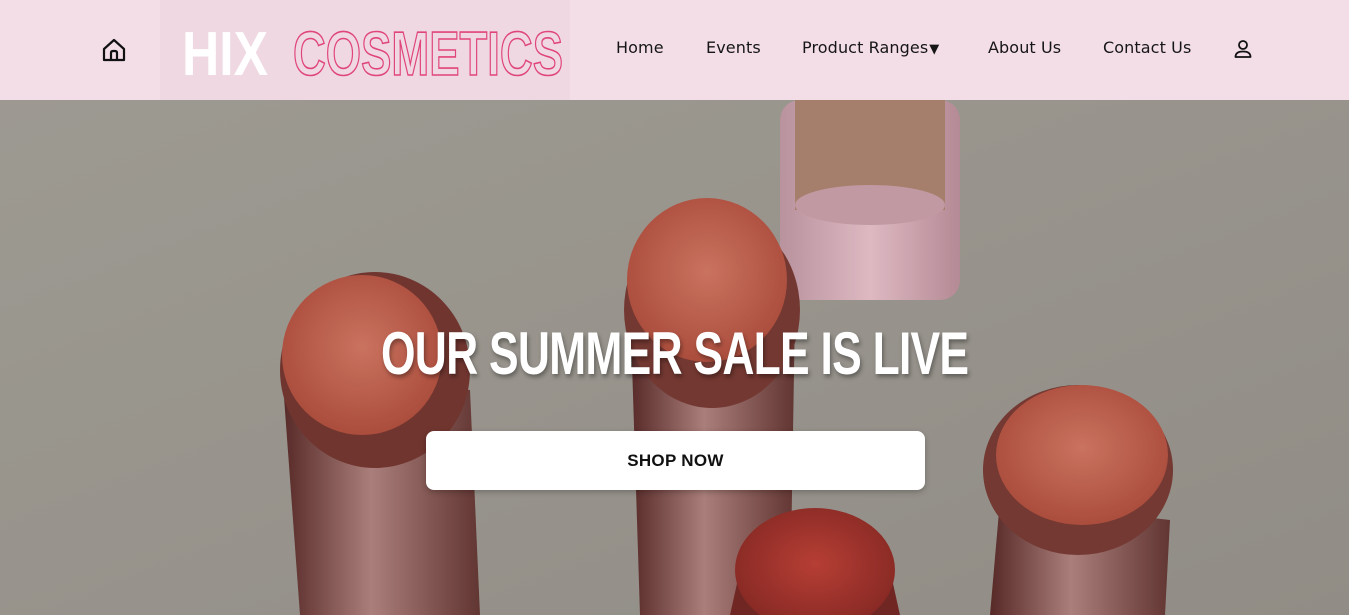 This screenshot has width=1349, height=615. Describe the element at coordinates (1147, 47) in the screenshot. I see `nav-contact-us: Contact Us` at that location.